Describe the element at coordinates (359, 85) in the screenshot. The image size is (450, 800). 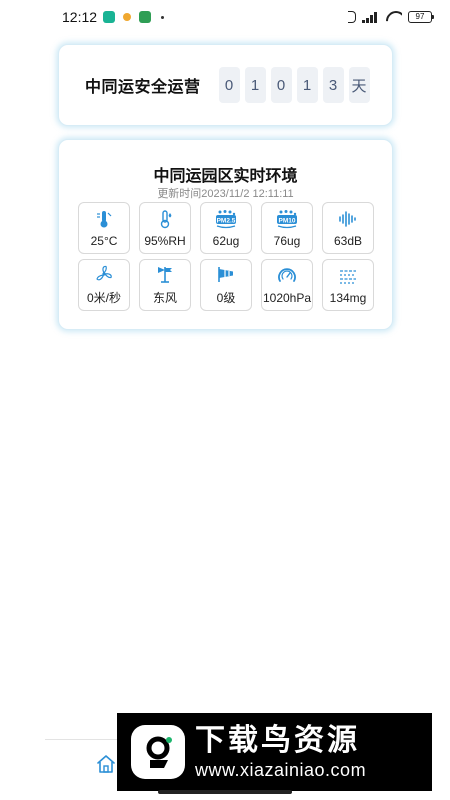
I see `safe-days-unit: 天` at that location.